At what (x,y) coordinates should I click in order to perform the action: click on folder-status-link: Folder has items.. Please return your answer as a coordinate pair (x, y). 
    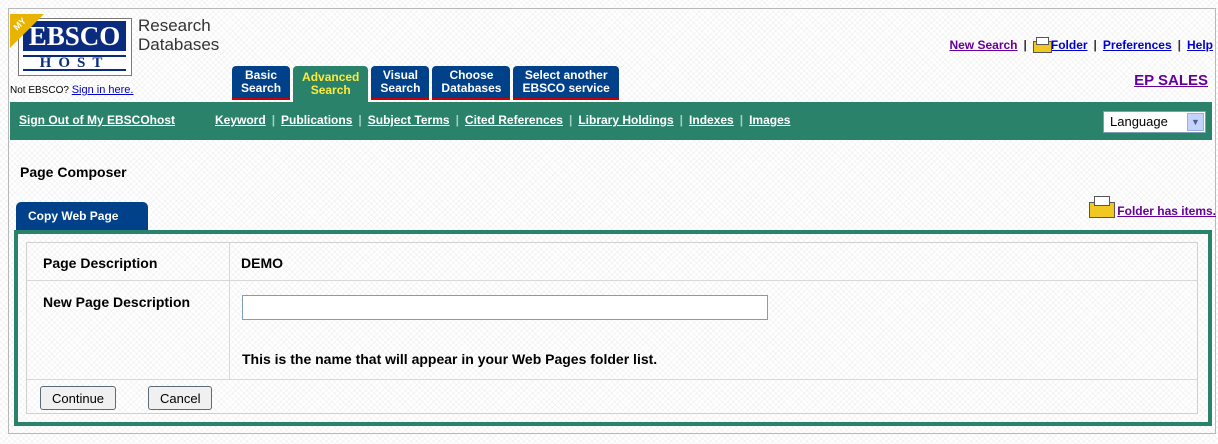
    Looking at the image, I should click on (1166, 211).